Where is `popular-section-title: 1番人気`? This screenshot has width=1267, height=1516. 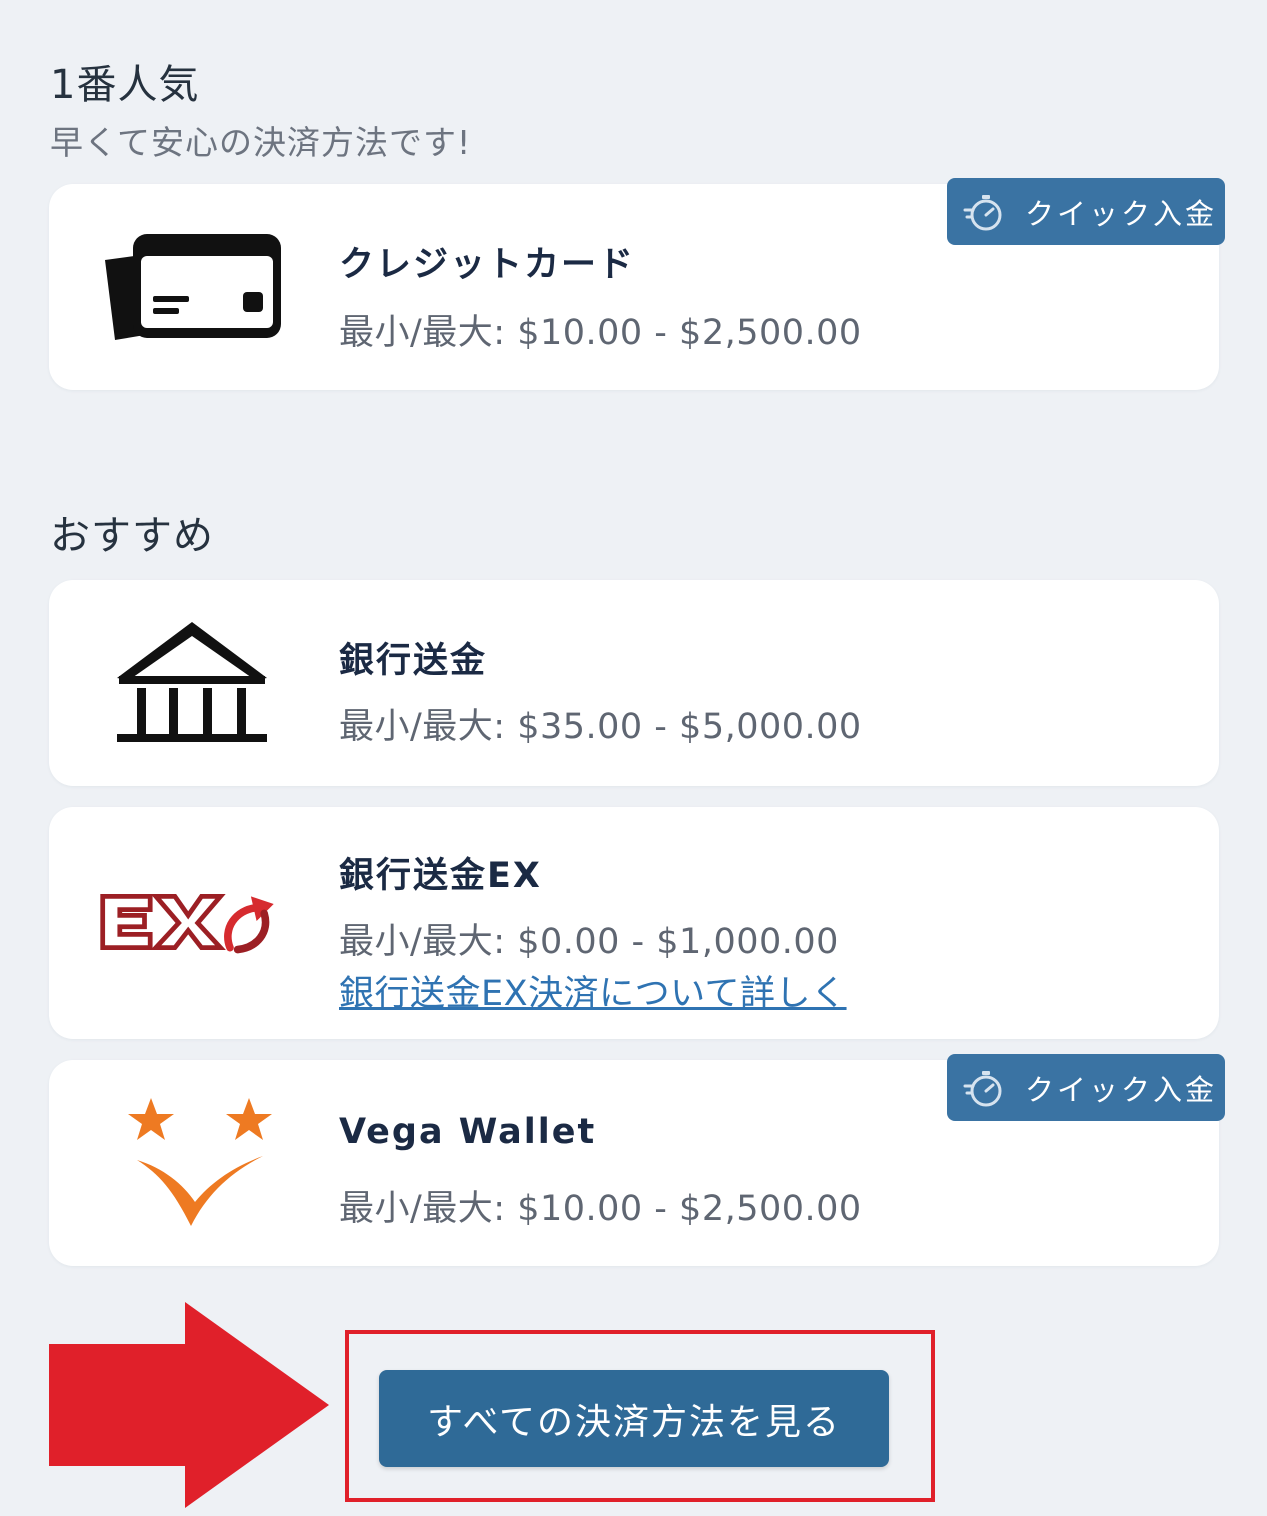 popular-section-title: 1番人気 is located at coordinates (125, 85).